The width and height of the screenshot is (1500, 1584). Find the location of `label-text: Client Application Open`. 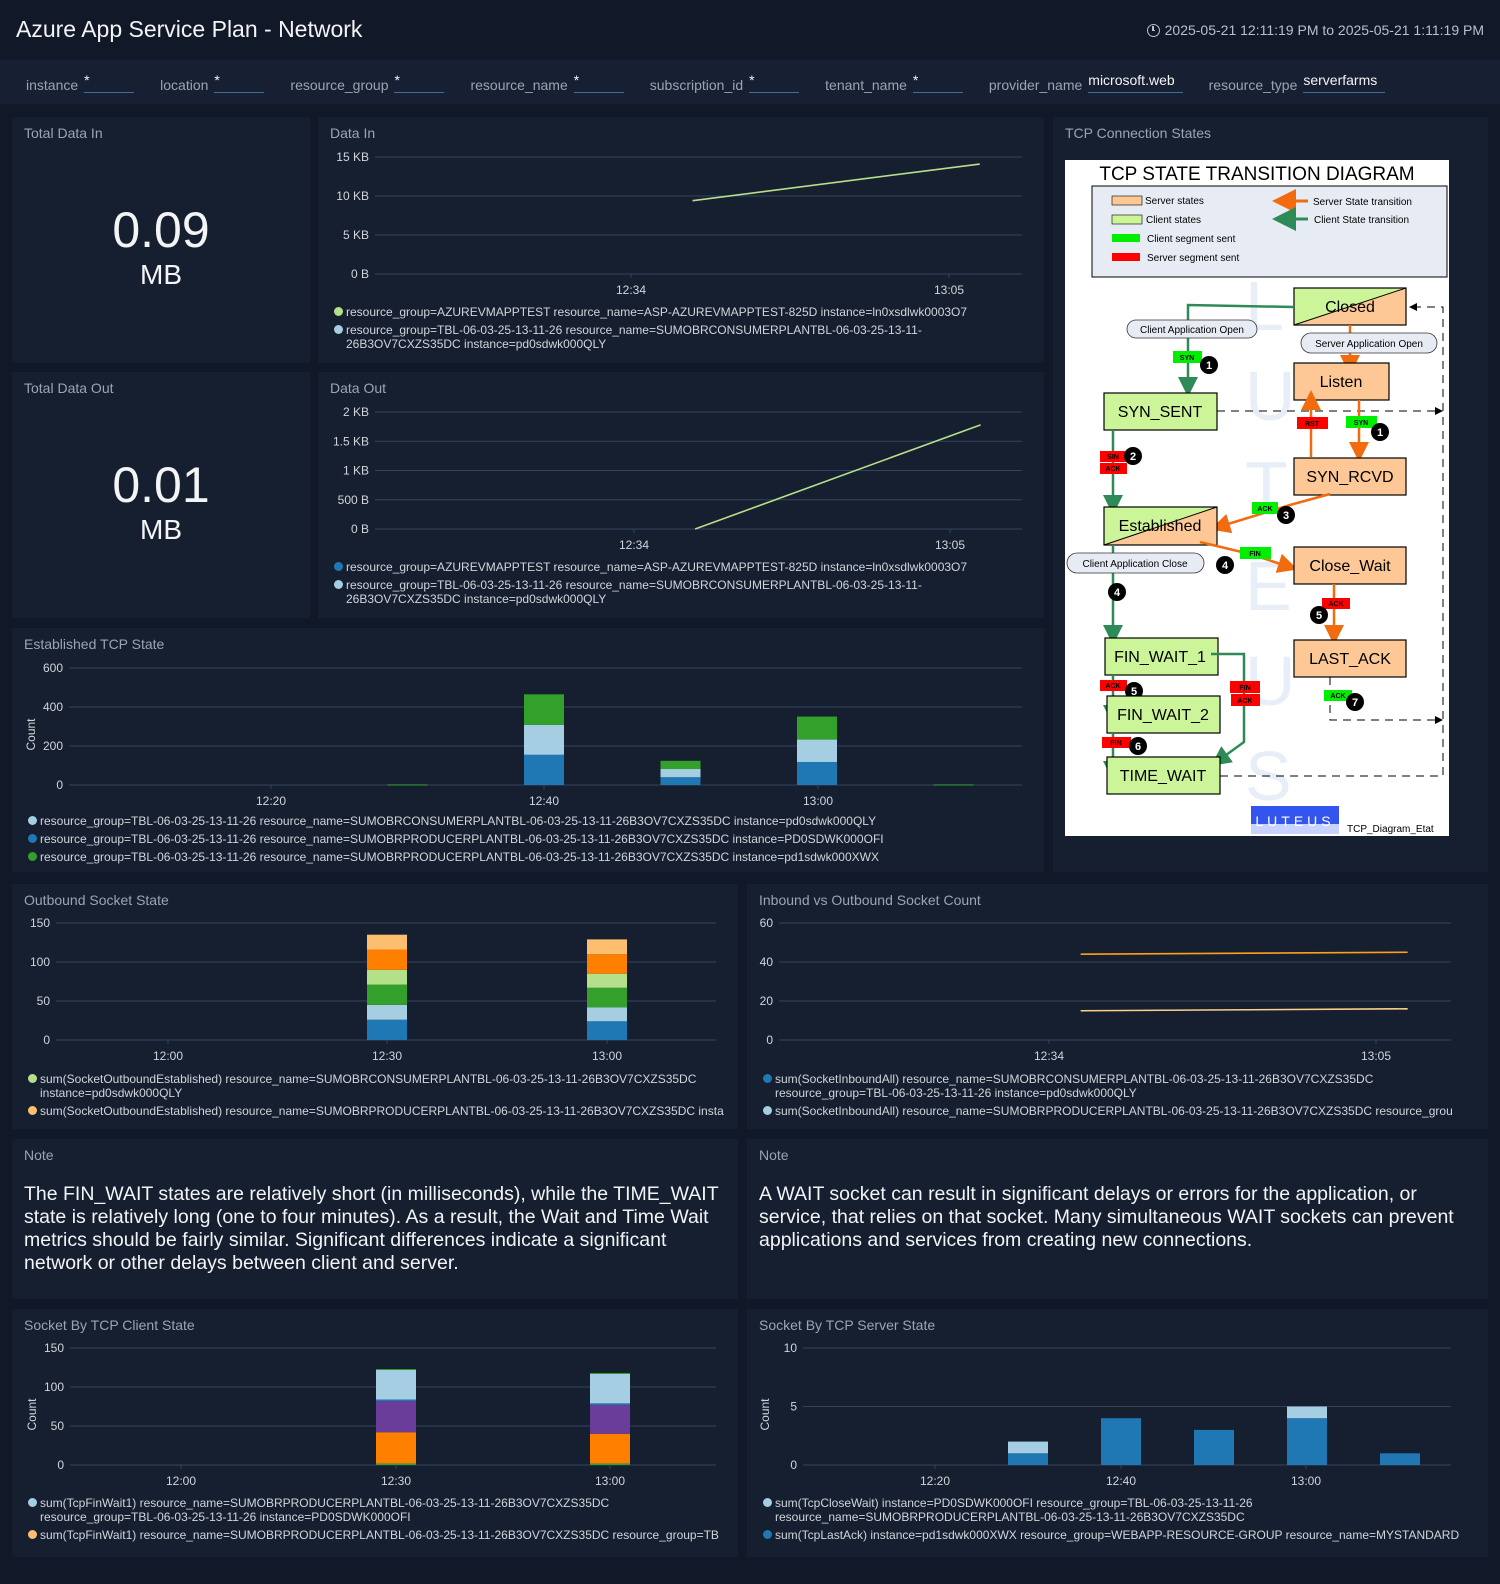

label-text: Client Application Open is located at coordinates (1192, 330).